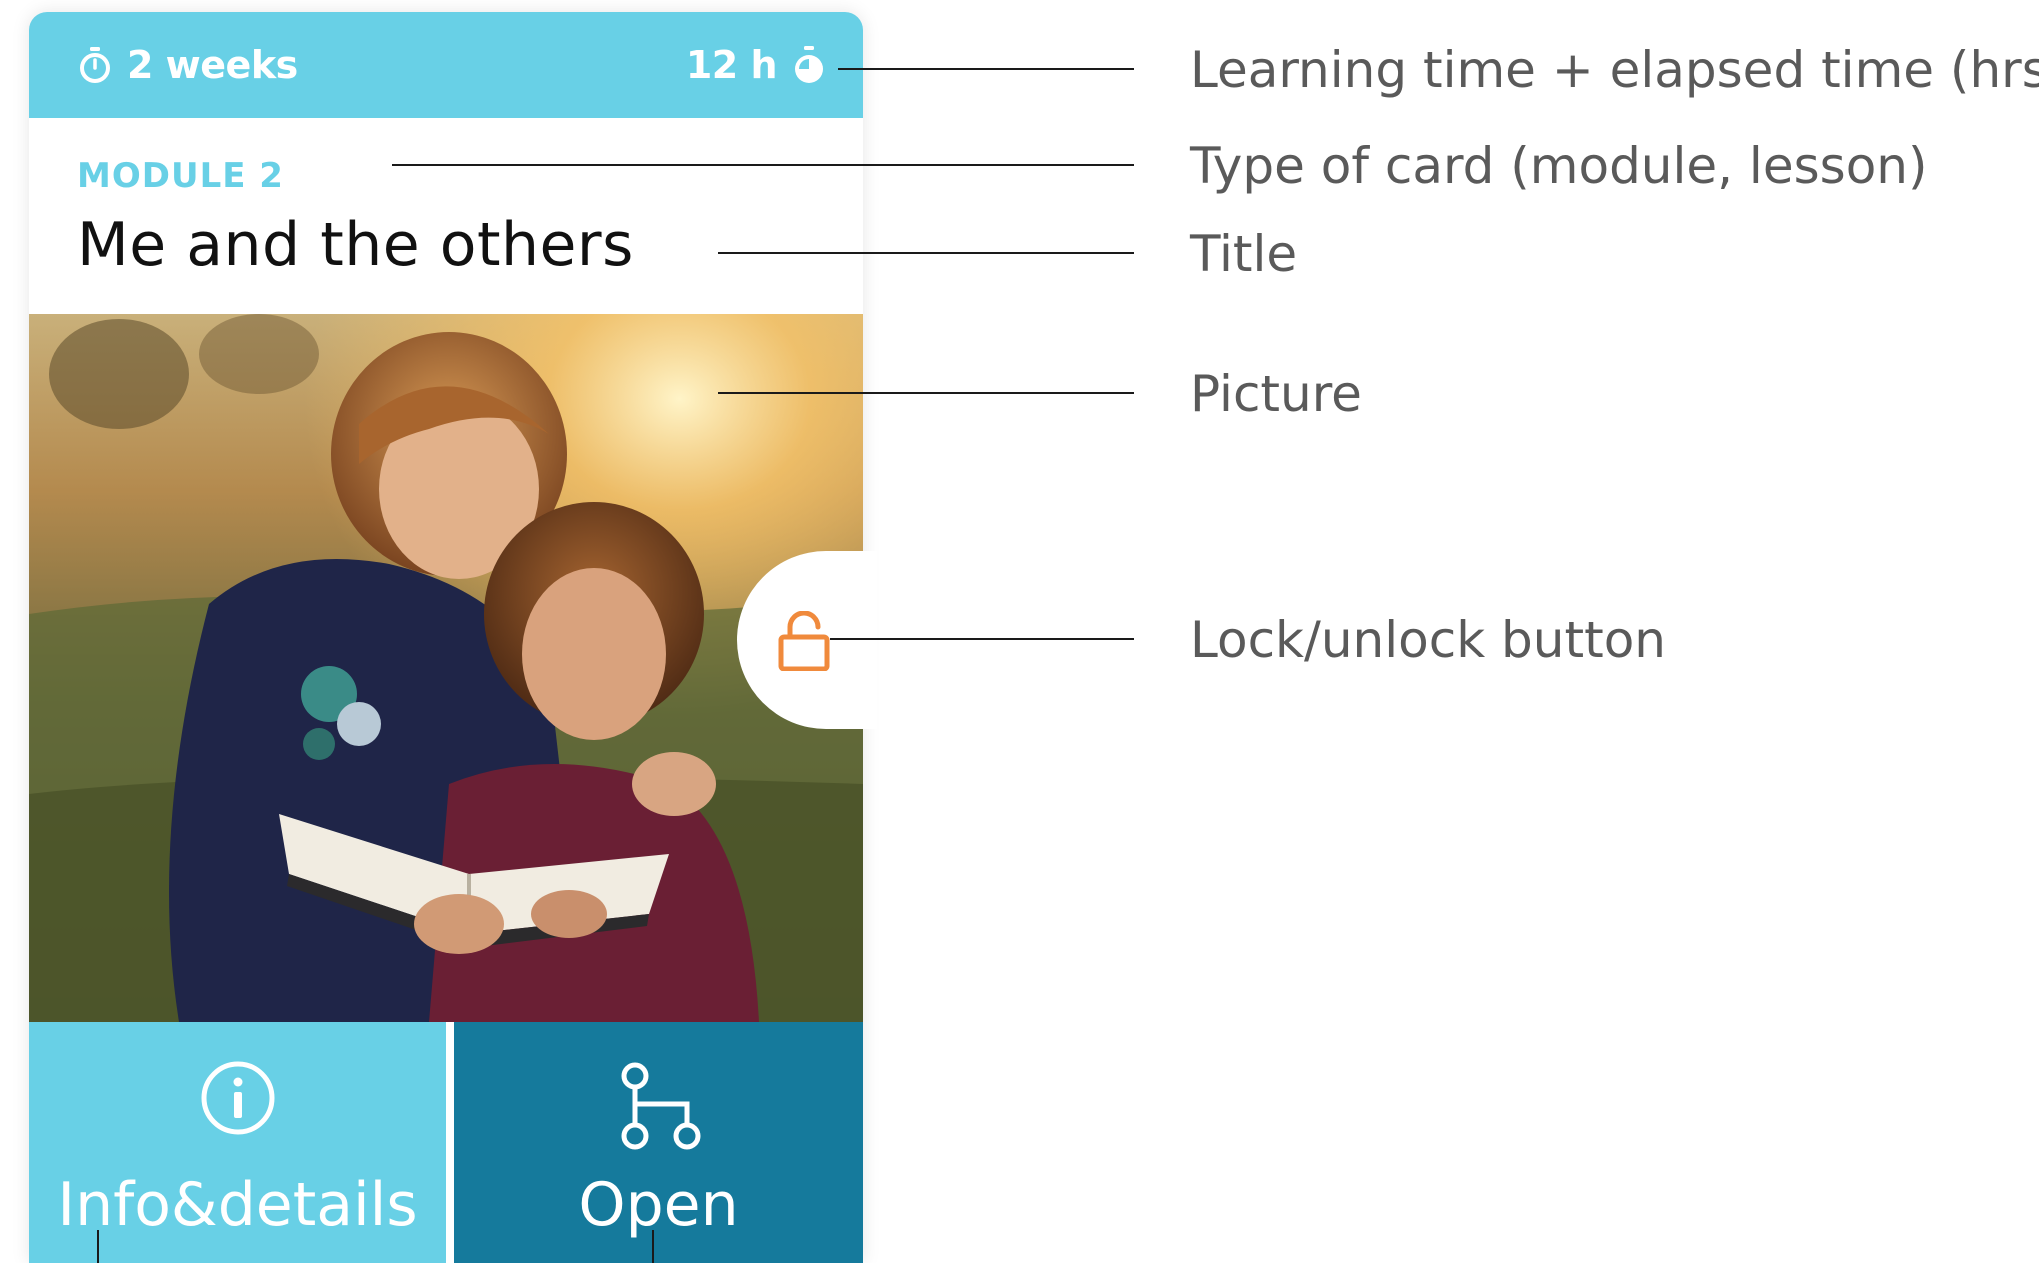 The height and width of the screenshot is (1263, 2039). Describe the element at coordinates (659, 1106) in the screenshot. I see `branch-nodes-icon` at that location.